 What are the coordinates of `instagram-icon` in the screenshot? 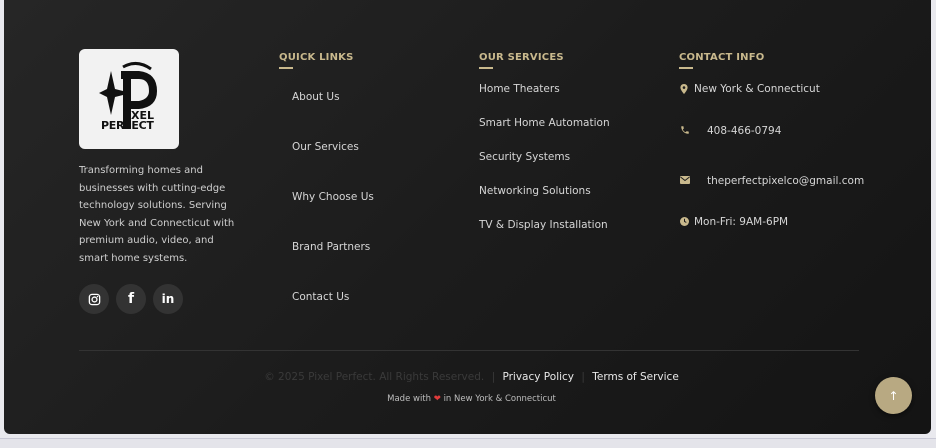 It's located at (94, 299).